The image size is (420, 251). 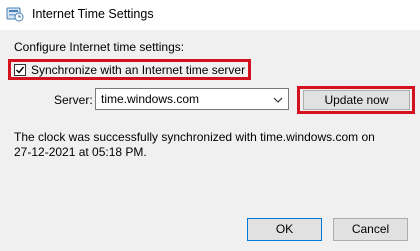 What do you see at coordinates (80, 152) in the screenshot?
I see `status-line-2: 27-12-2021 at 05:18 PM.` at bounding box center [80, 152].